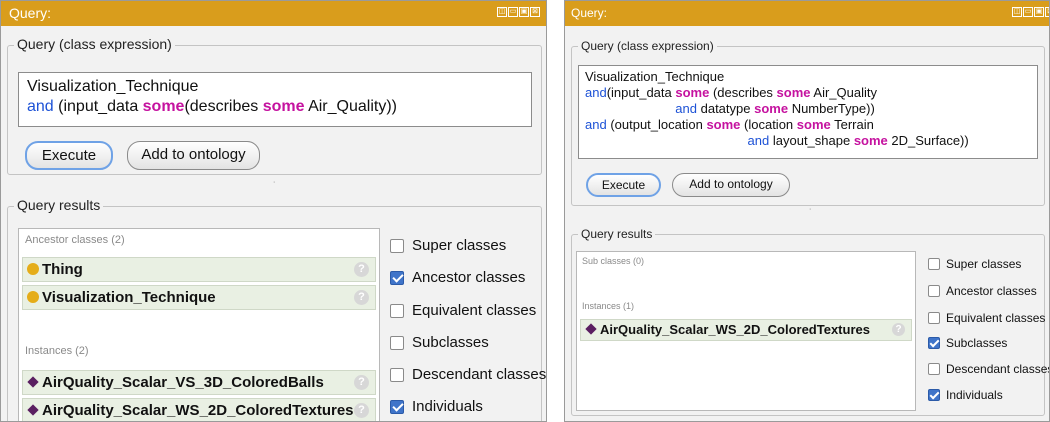 The height and width of the screenshot is (422, 1050). I want to click on individual-name: AirQuality_Scalar_VS_3D_ColoredBalls, so click(183, 382).